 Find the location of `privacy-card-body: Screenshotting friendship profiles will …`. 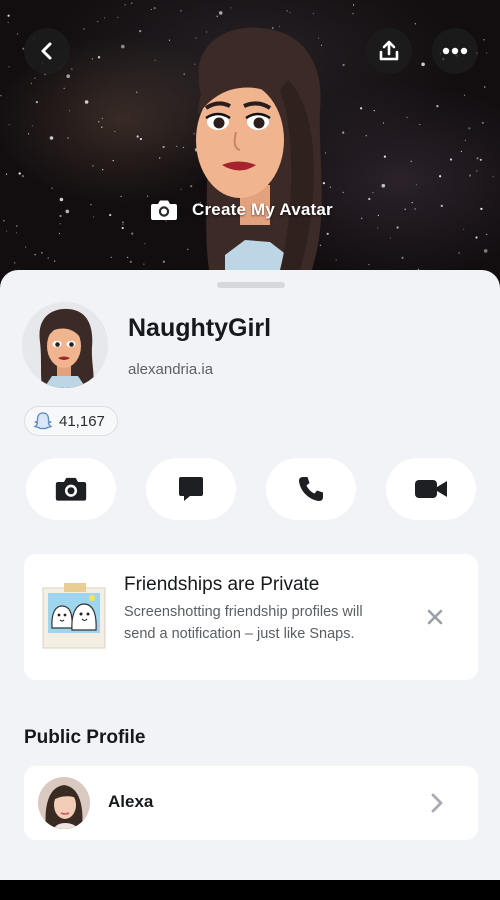

privacy-card-body: Screenshotting friendship profiles will … is located at coordinates (243, 623).